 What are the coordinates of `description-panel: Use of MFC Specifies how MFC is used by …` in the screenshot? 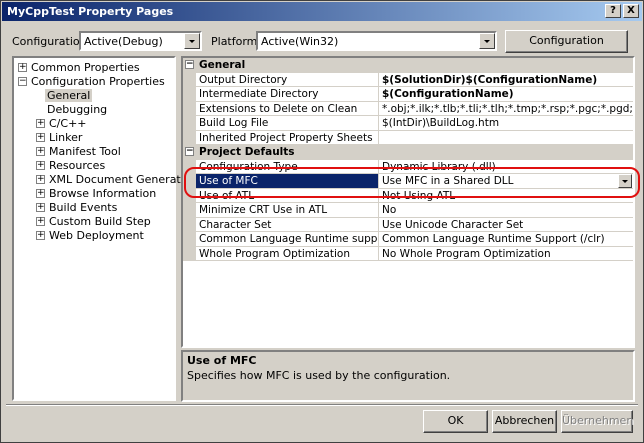 It's located at (408, 376).